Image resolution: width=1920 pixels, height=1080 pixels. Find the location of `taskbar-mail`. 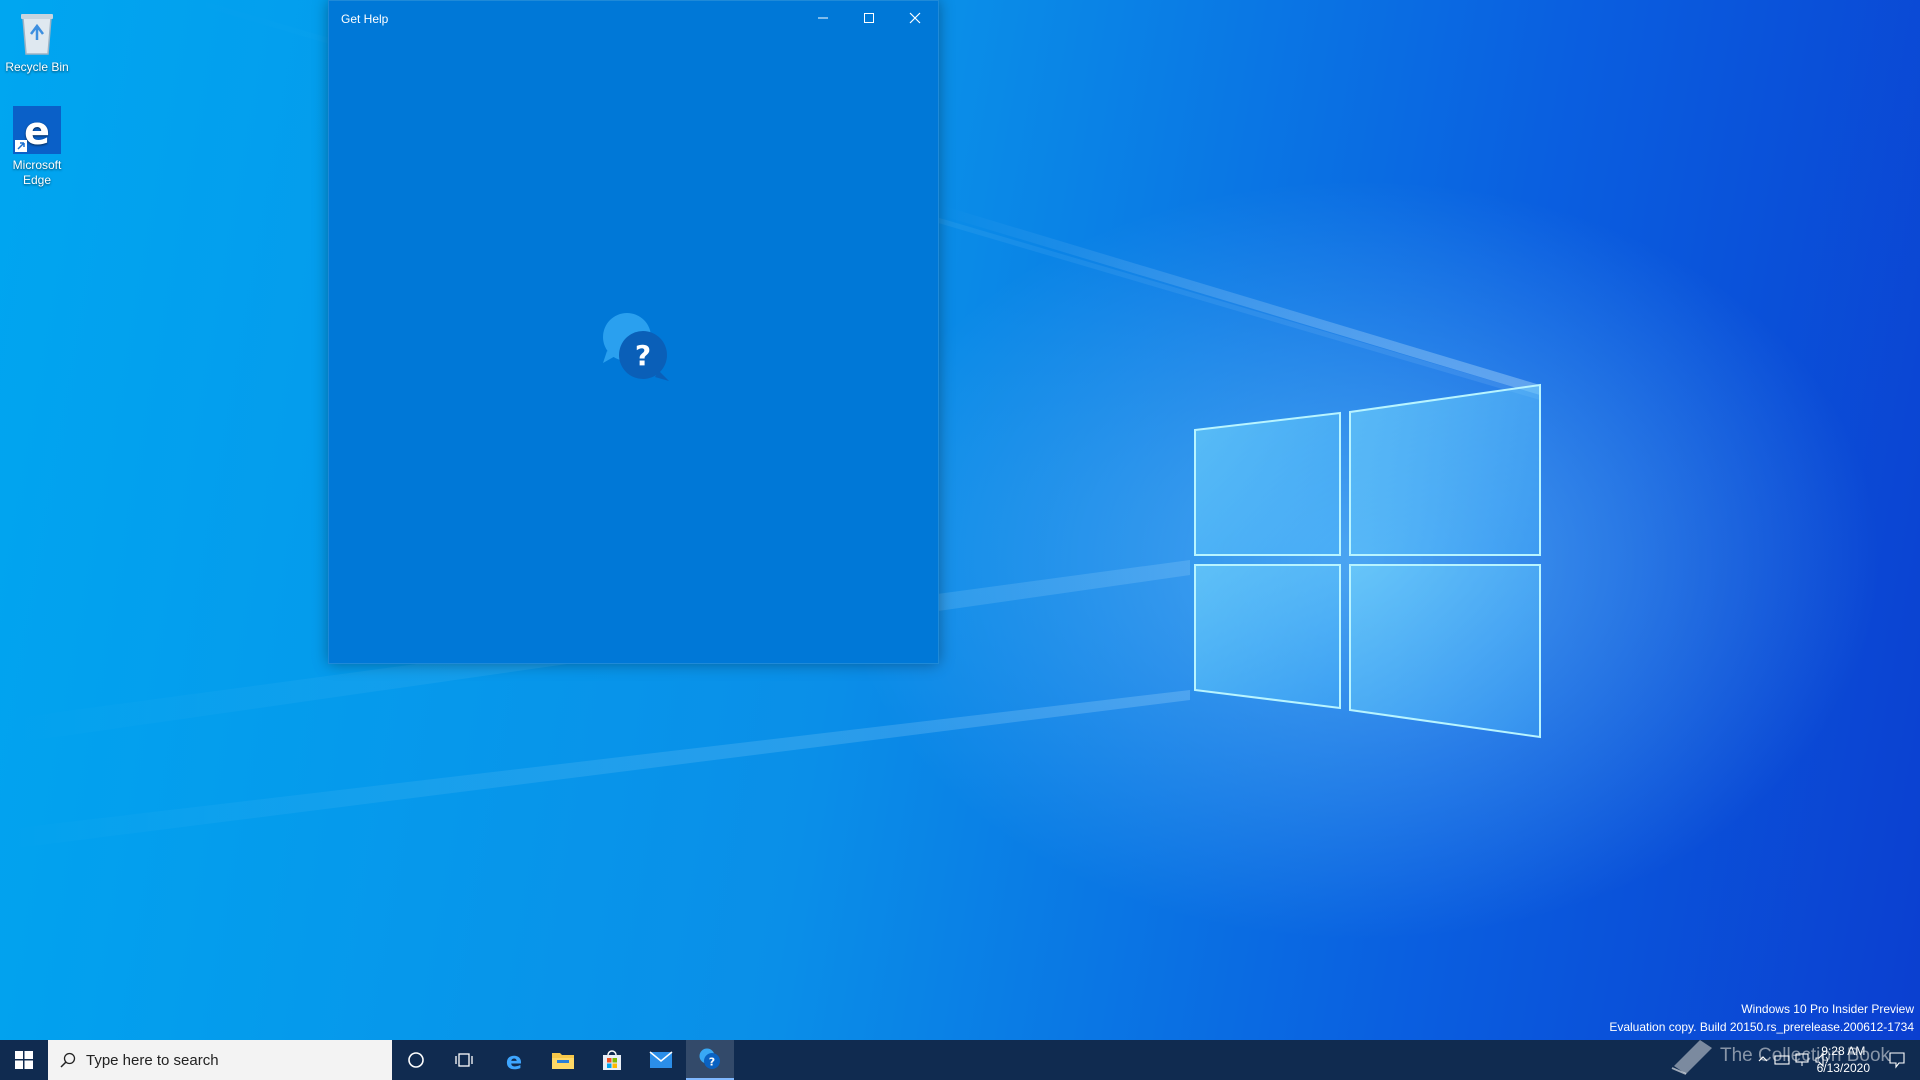

taskbar-mail is located at coordinates (661, 1060).